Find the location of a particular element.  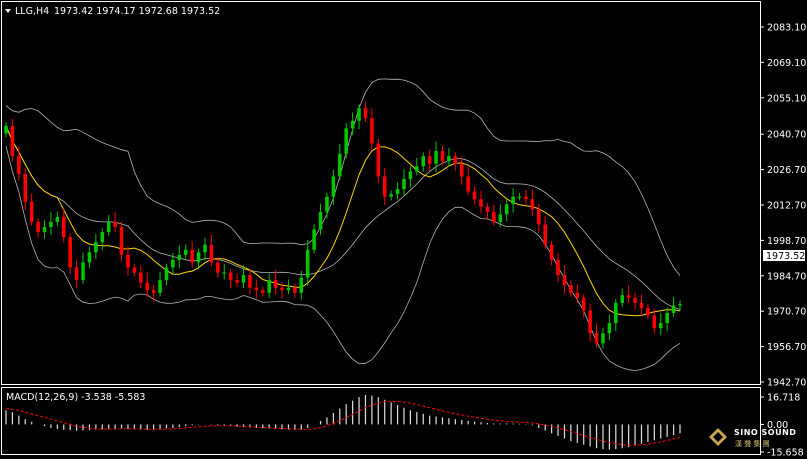

brand-watermark: SINO SOUND 漢 聲 集 團 is located at coordinates (752, 438).